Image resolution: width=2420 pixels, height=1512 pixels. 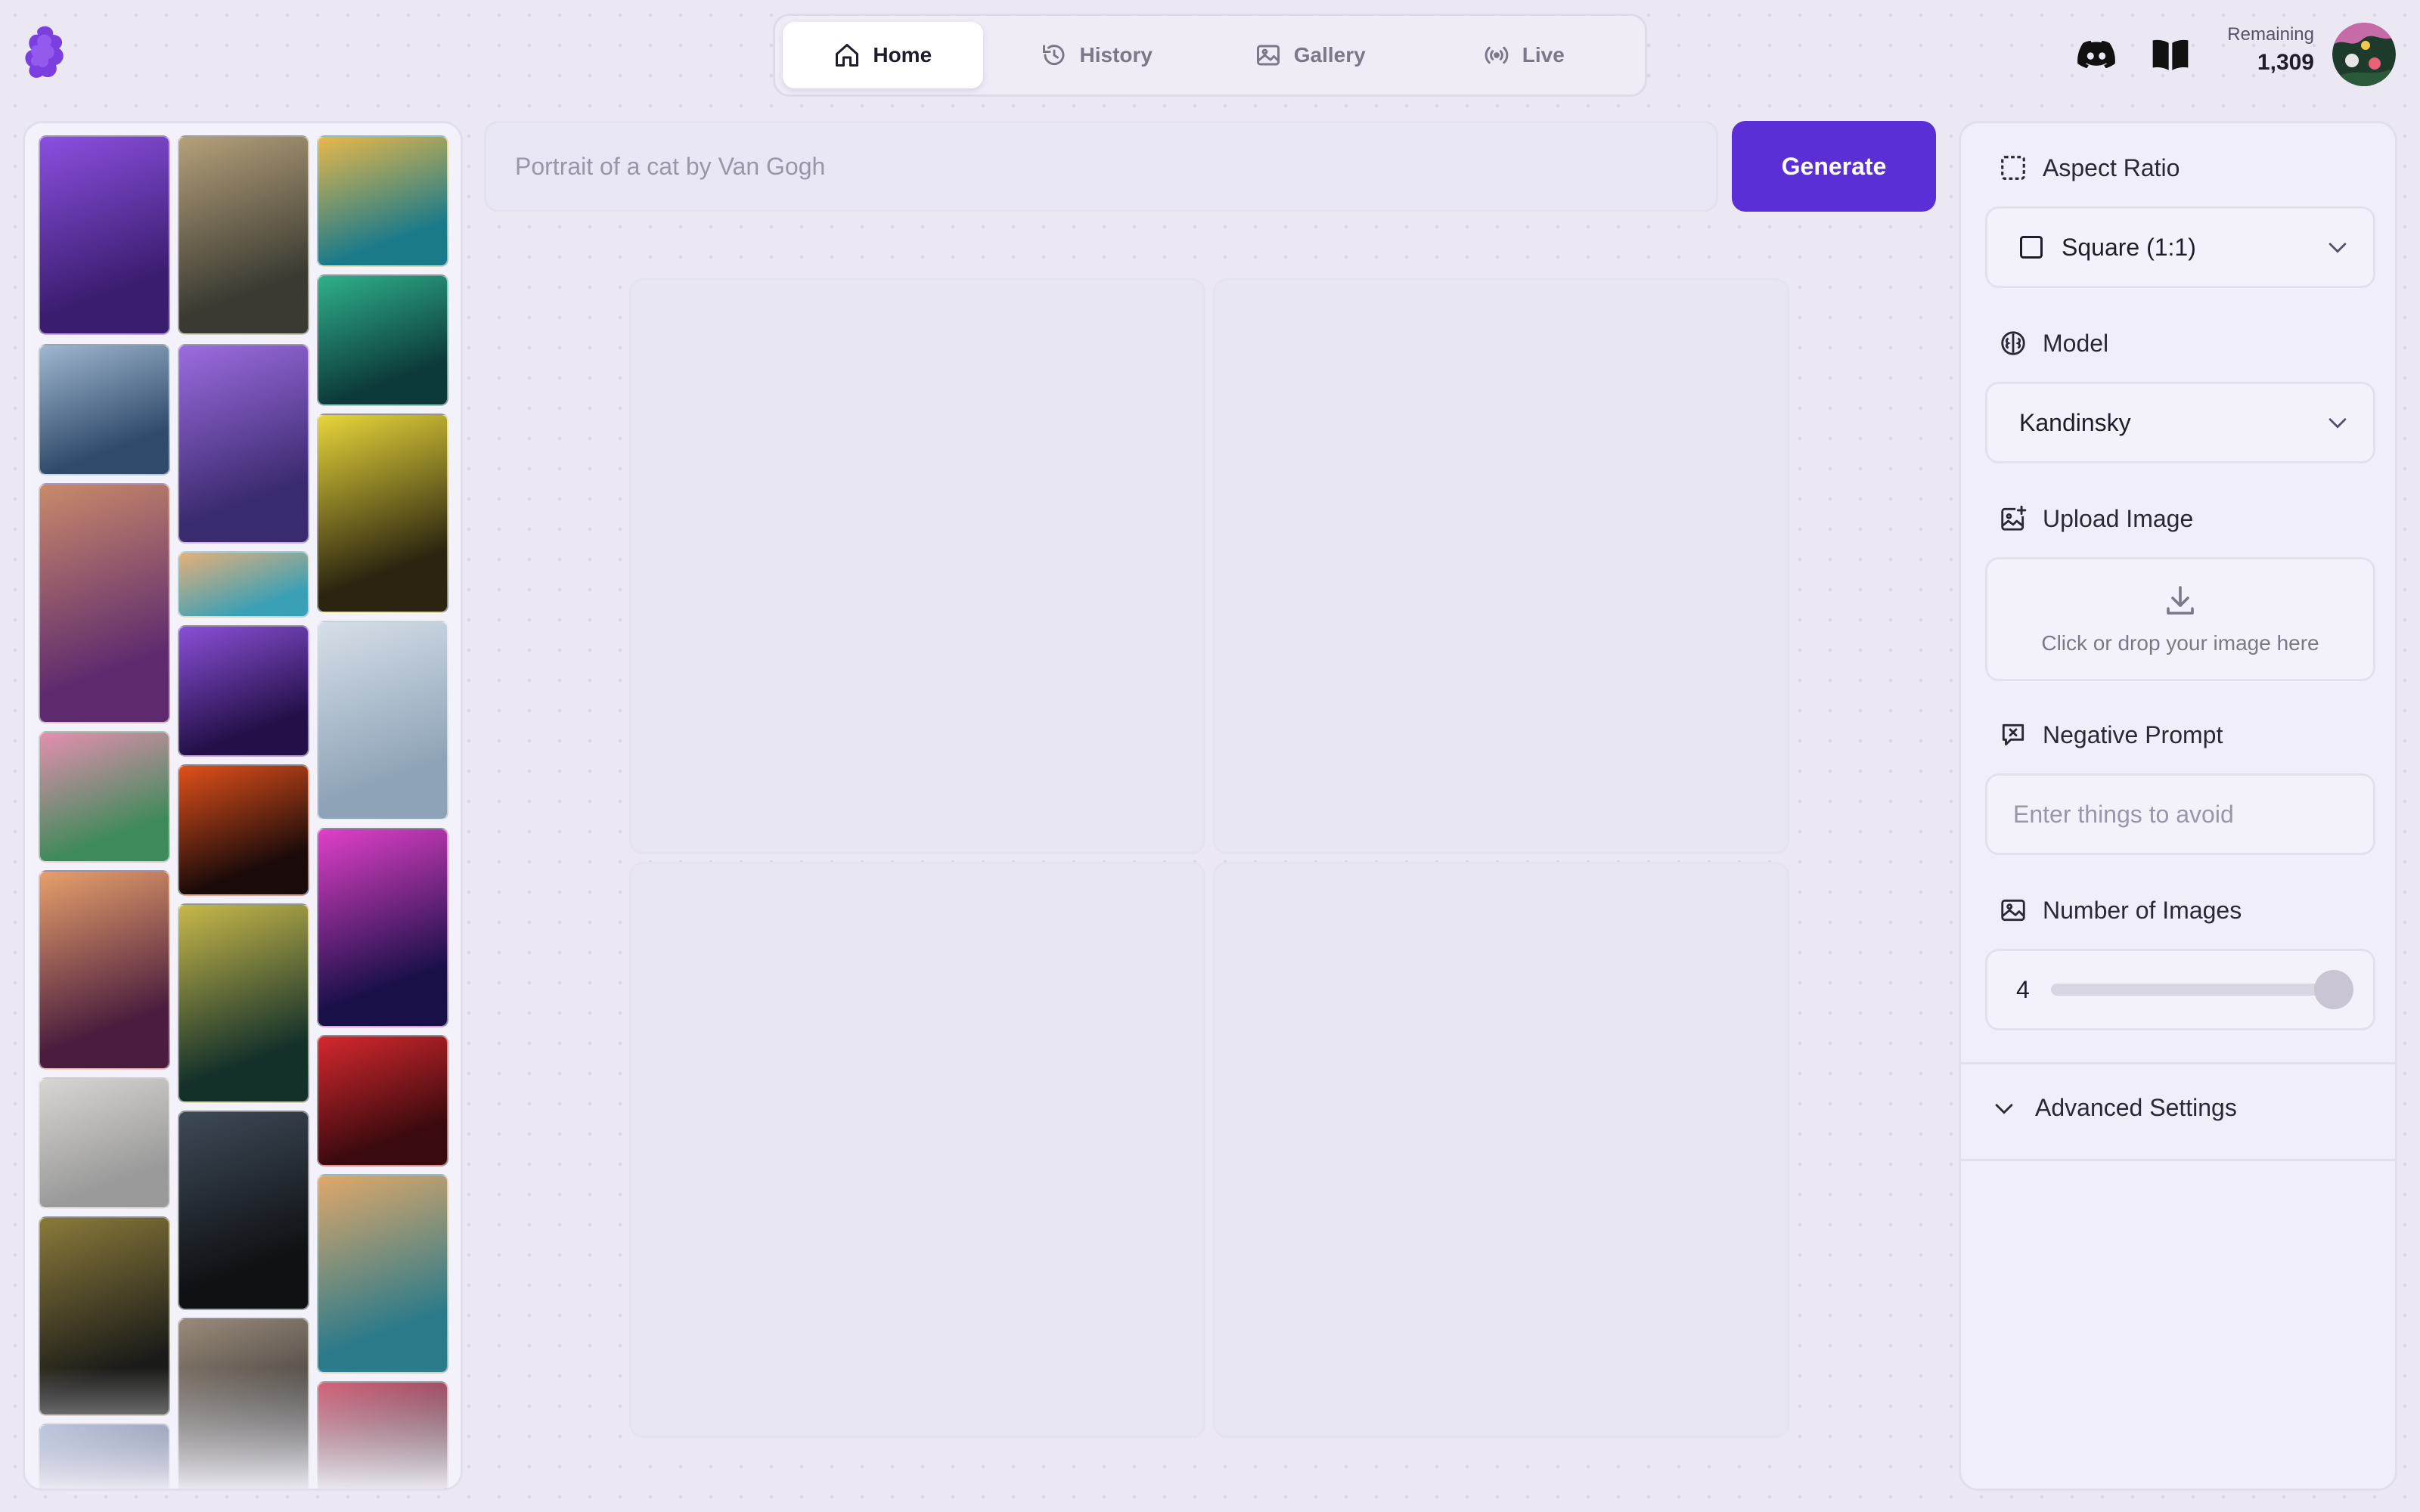 I want to click on image-dropzone: Click or drop your image here, so click(x=2180, y=619).